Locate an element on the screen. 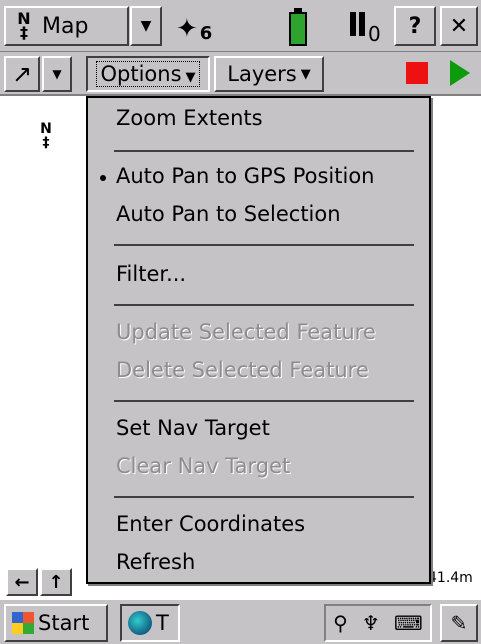 This screenshot has height=644, width=481. taskbar: Start T ⚲ ♆ ⌨ ✎ is located at coordinates (240, 621).